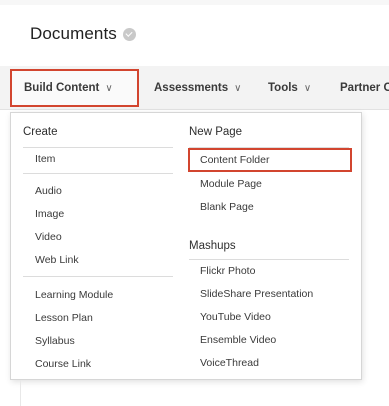 Image resolution: width=389 pixels, height=406 pixels. What do you see at coordinates (73, 33) in the screenshot?
I see `page-title: Documents` at bounding box center [73, 33].